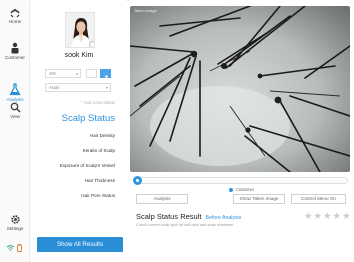 The width and height of the screenshot is (354, 262). Describe the element at coordinates (63, 73) in the screenshot. I see `age-select: 40s ▾` at that location.